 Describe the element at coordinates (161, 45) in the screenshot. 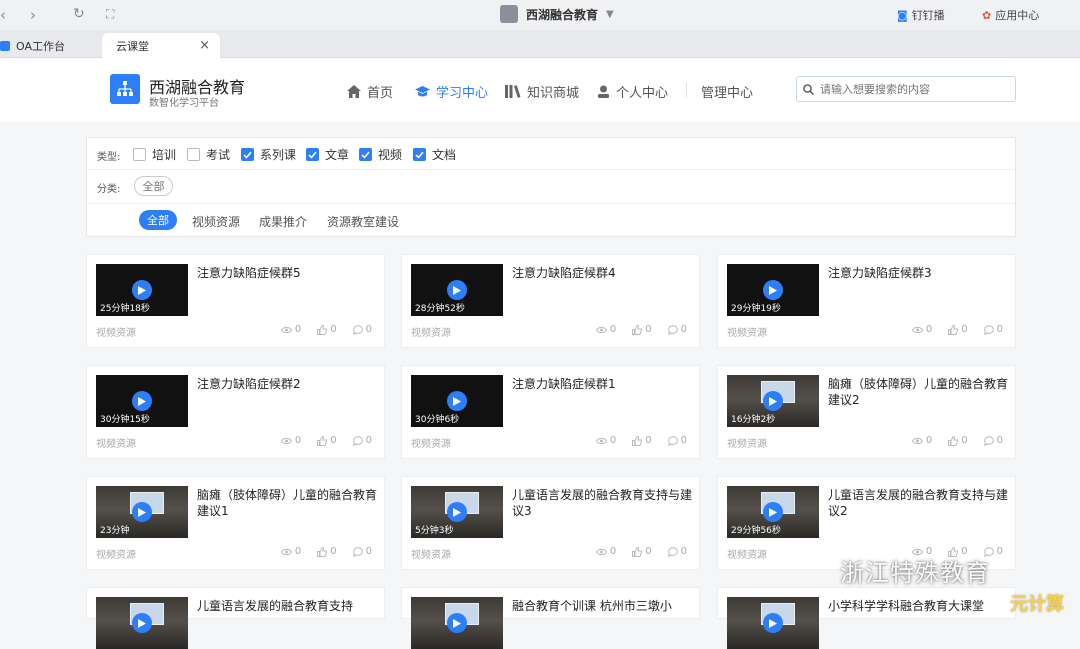

I see `tab-cloud-classroom: 云课堂 ×` at that location.